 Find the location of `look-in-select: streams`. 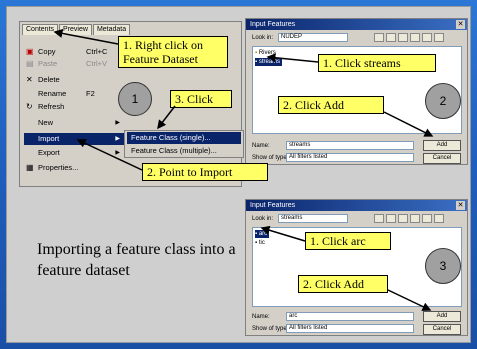

look-in-select: streams is located at coordinates (313, 218).